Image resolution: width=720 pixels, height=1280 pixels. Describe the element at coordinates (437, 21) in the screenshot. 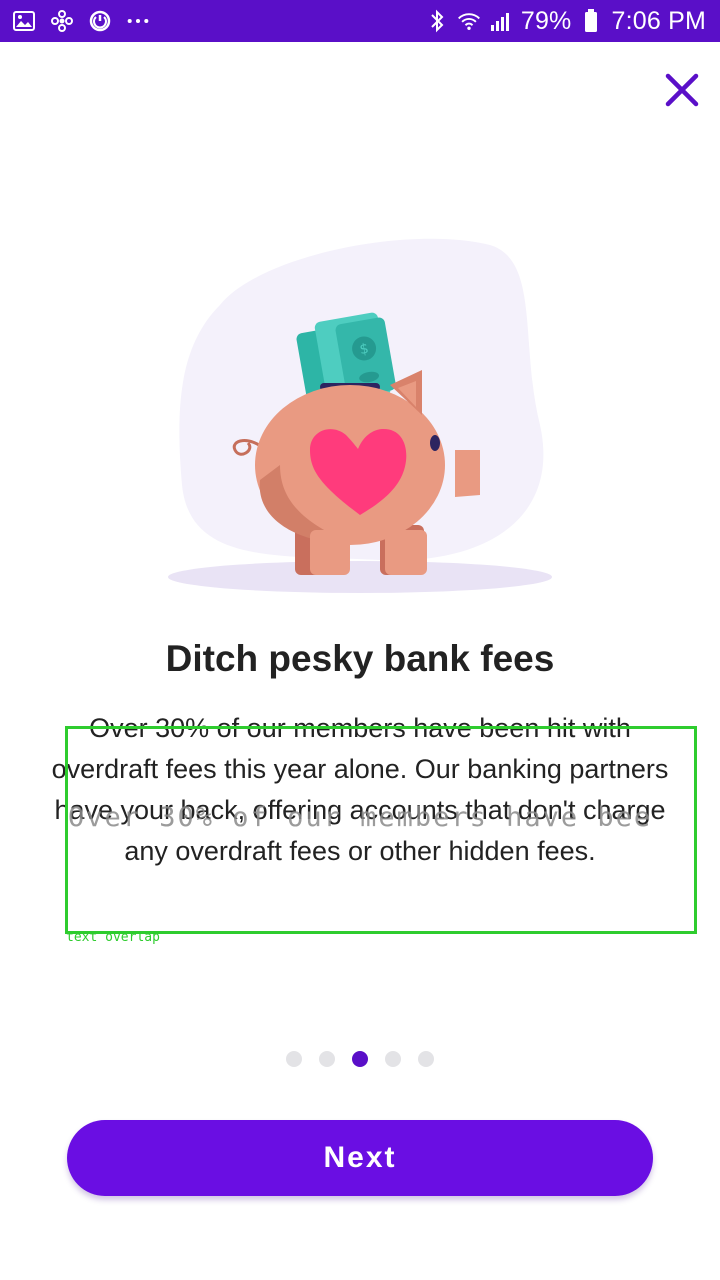

I see `bluetooth-icon` at that location.